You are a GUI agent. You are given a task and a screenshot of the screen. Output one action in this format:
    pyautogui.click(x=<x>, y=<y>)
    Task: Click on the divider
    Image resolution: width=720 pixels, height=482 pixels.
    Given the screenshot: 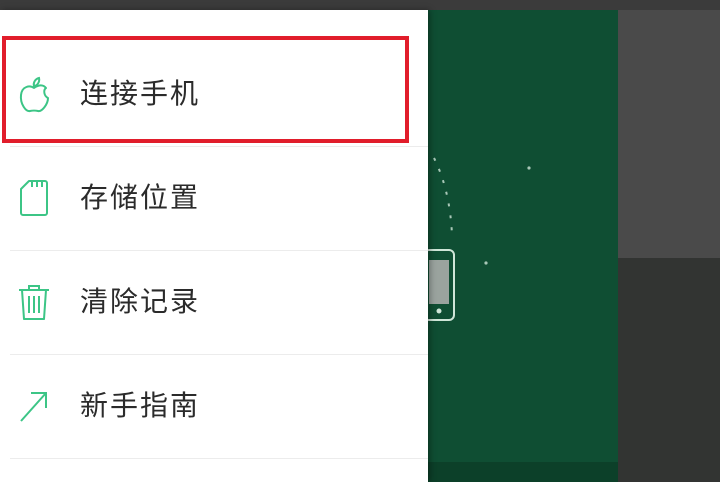 What is the action you would take?
    pyautogui.click(x=219, y=458)
    